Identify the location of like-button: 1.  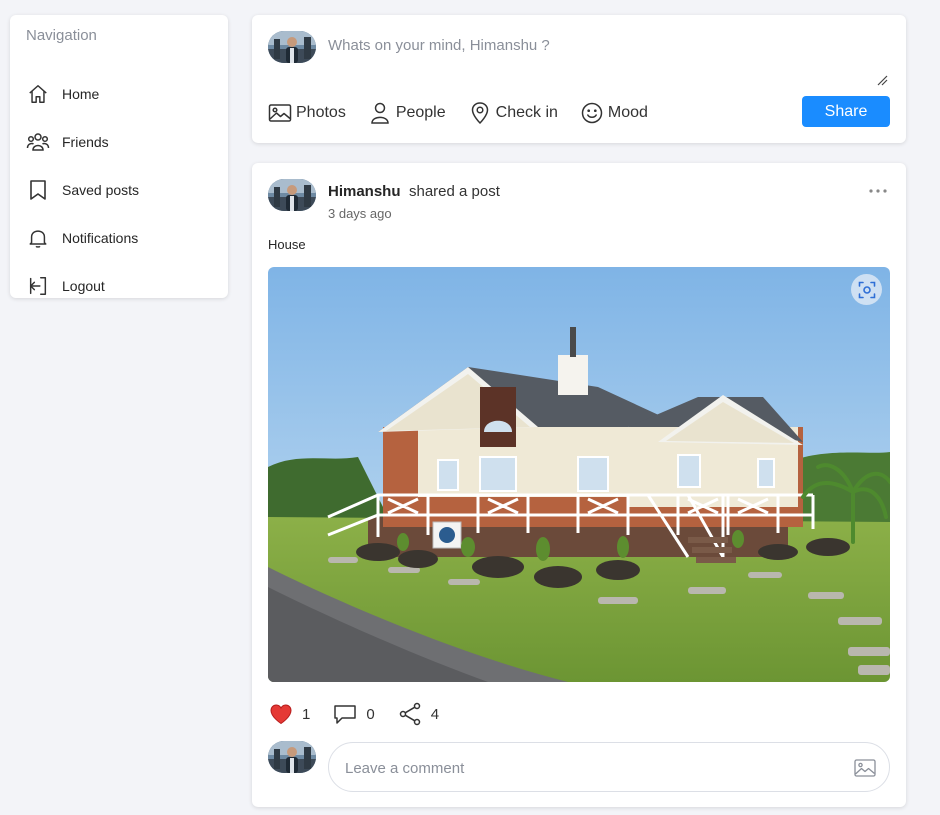
(289, 714).